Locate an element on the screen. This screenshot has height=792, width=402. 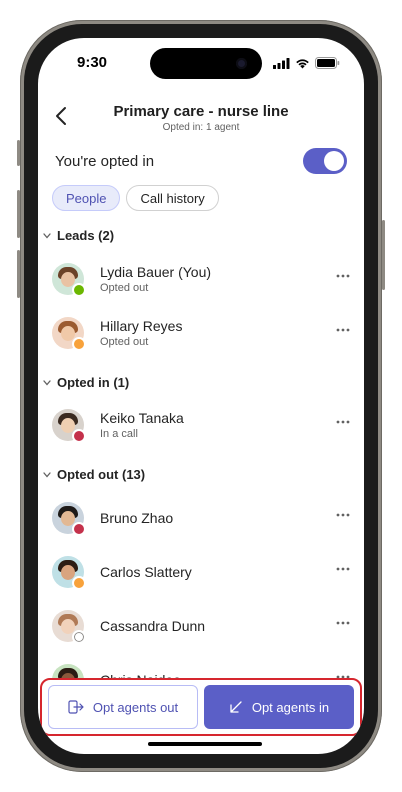
opt-in-row: You're opted in is located at coordinates (201, 161).